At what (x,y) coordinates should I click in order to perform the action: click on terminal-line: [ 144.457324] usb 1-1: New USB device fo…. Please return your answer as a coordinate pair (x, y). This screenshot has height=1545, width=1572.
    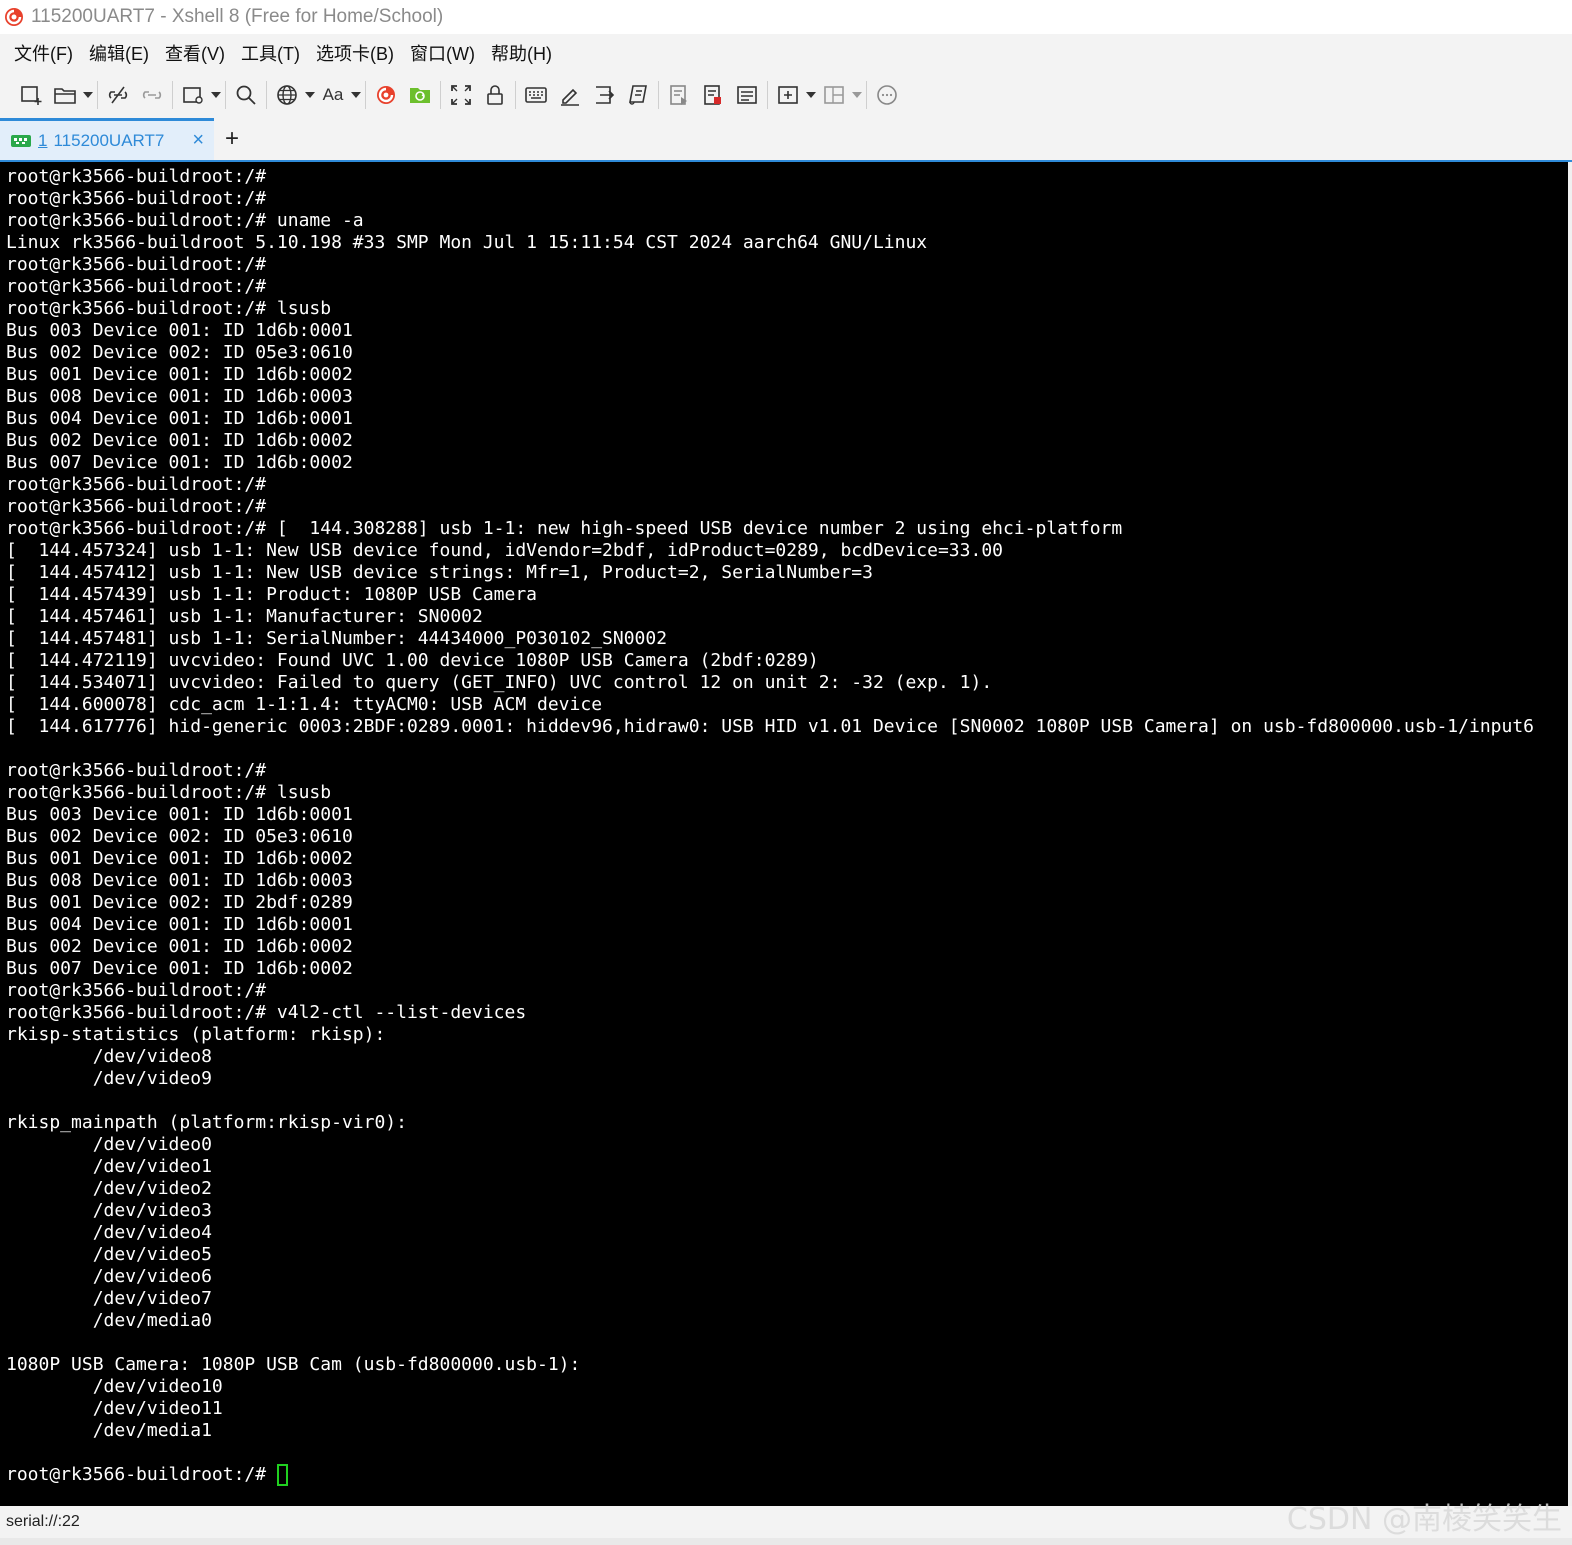
    Looking at the image, I should click on (504, 550).